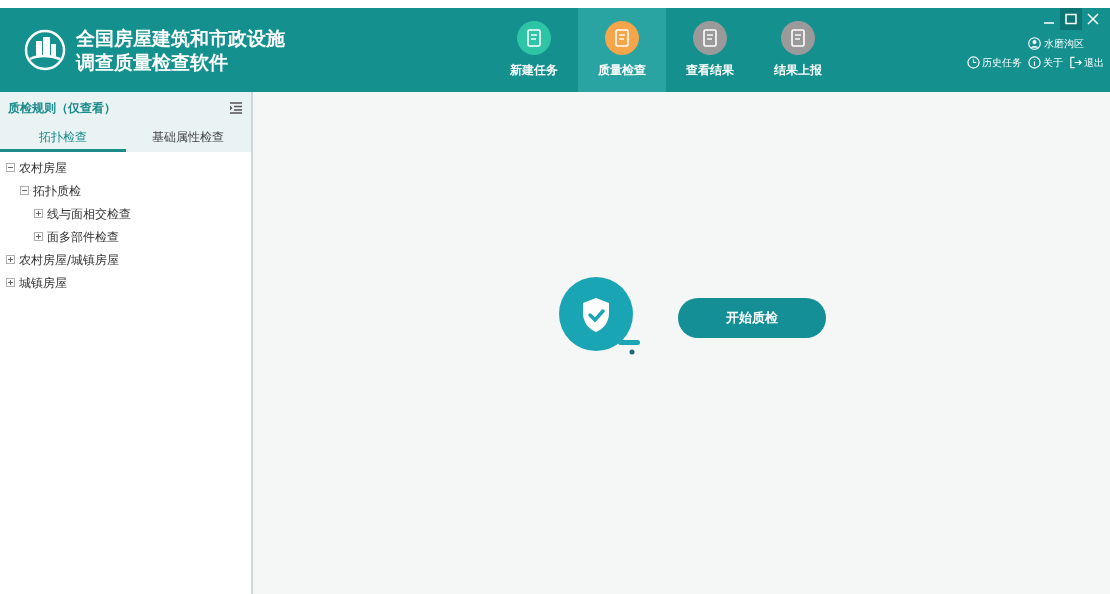 This screenshot has width=1110, height=594. What do you see at coordinates (43, 167) in the screenshot?
I see `tree-item: 农村房屋` at bounding box center [43, 167].